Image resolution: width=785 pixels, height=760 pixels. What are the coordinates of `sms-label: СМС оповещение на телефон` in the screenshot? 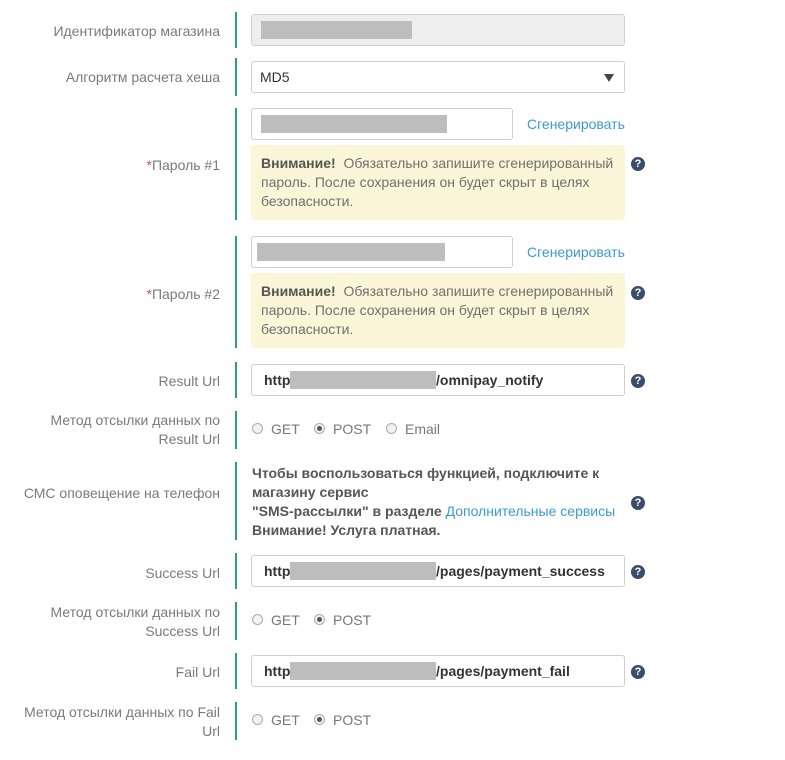 It's located at (121, 493).